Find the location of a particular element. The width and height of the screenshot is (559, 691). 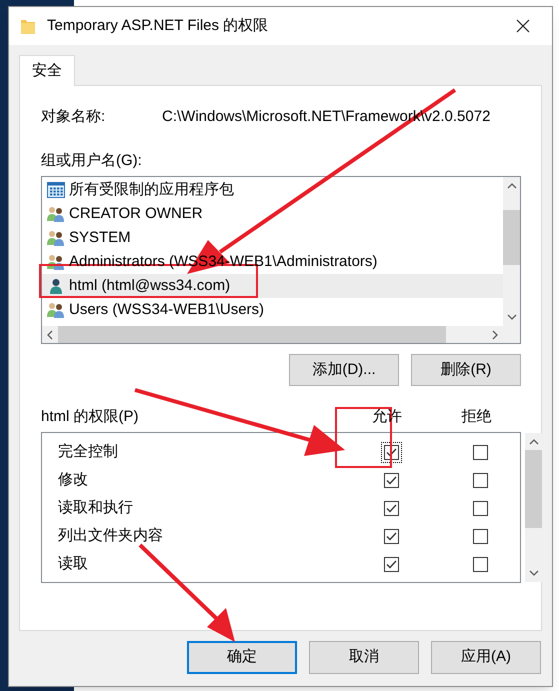

tab: 安全 is located at coordinates (47, 70).